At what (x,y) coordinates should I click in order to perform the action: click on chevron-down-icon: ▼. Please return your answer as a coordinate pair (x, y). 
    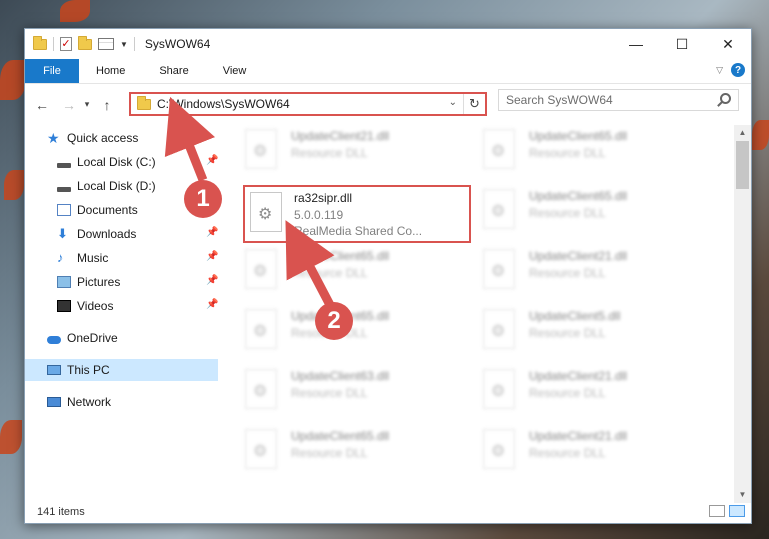
    Looking at the image, I should click on (124, 44).